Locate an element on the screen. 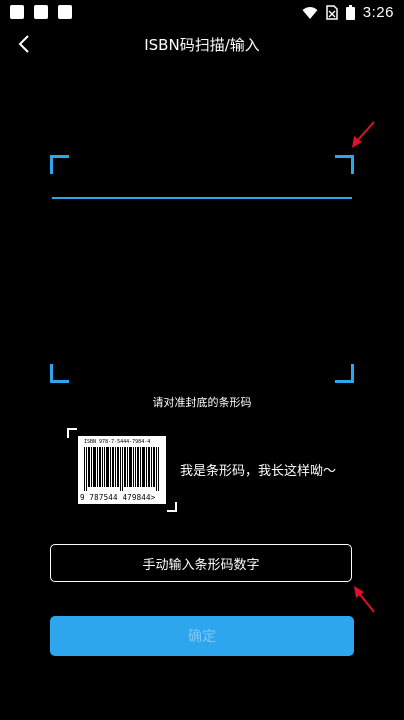  page-title: ISBN码扫描/输入 is located at coordinates (202, 45).